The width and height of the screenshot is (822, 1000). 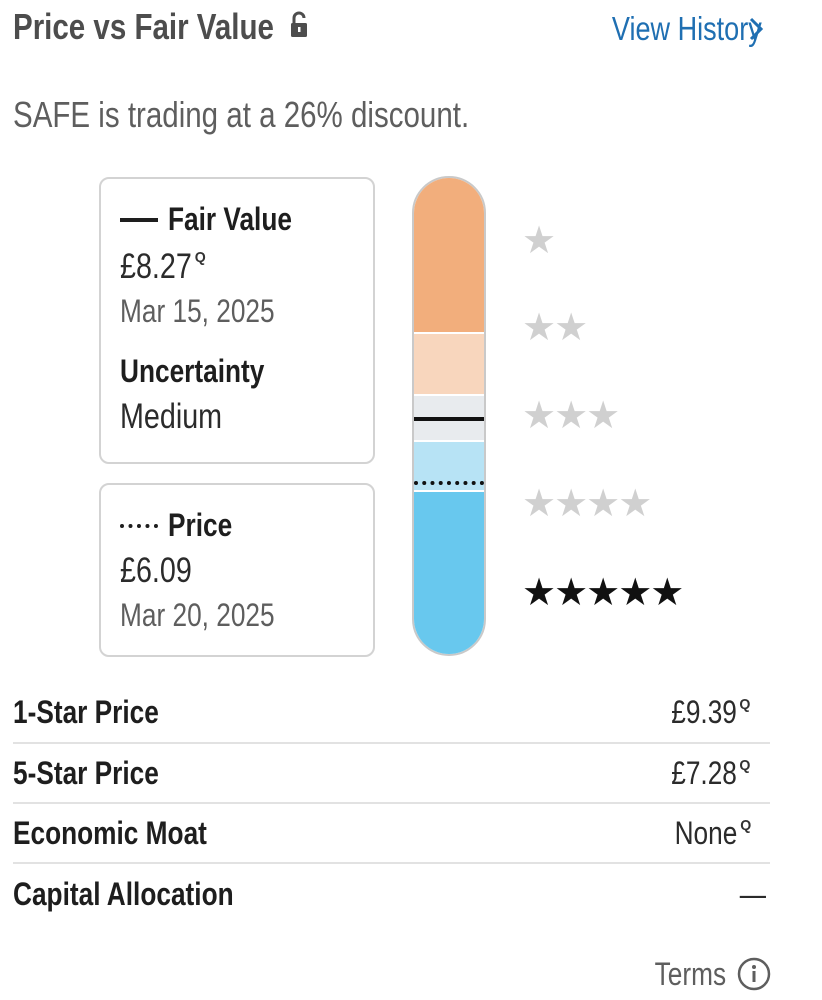 I want to click on metric-label-economic-moat: Economic Moat, so click(x=110, y=833).